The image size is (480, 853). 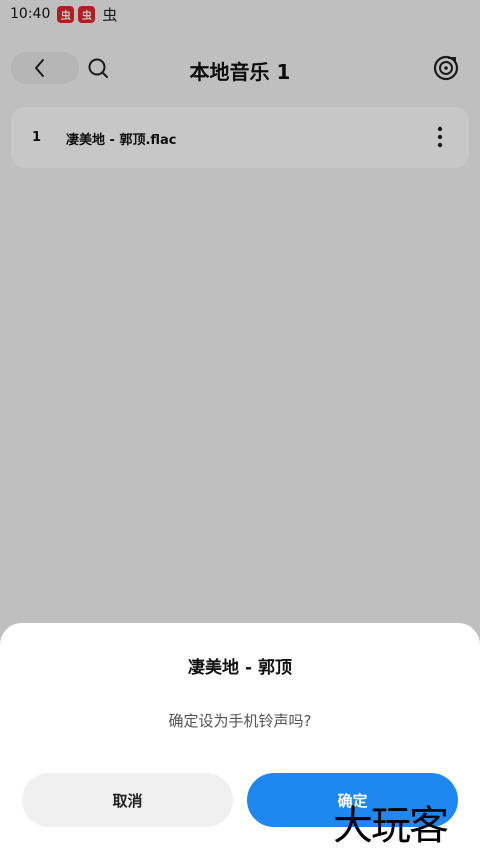 What do you see at coordinates (127, 800) in the screenshot?
I see `cancel-button: 取消` at bounding box center [127, 800].